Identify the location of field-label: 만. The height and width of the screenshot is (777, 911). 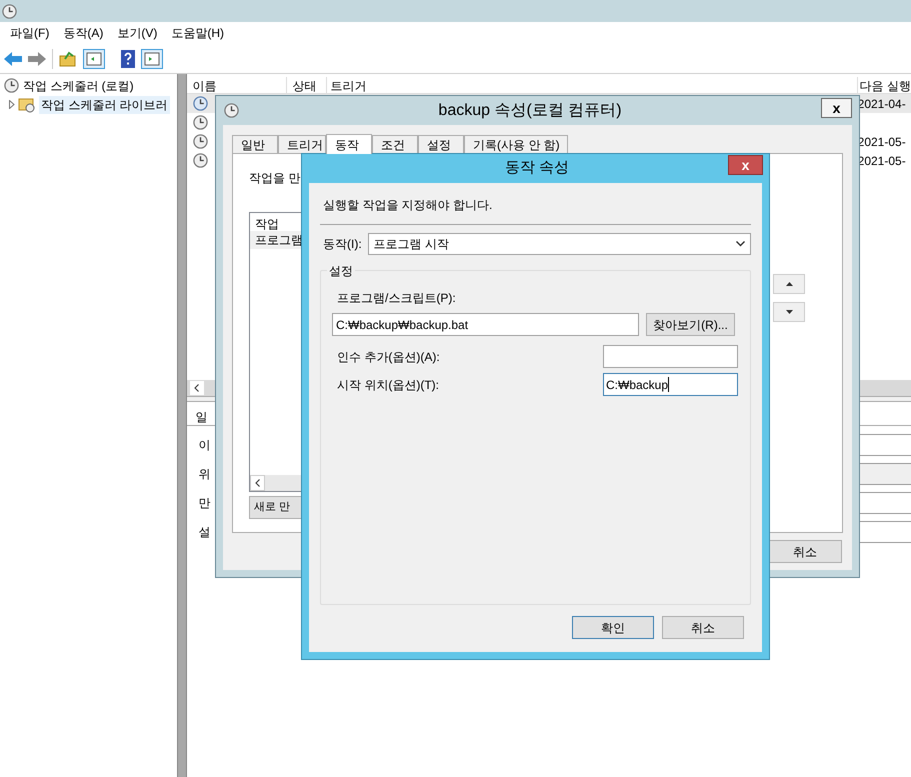
(205, 503).